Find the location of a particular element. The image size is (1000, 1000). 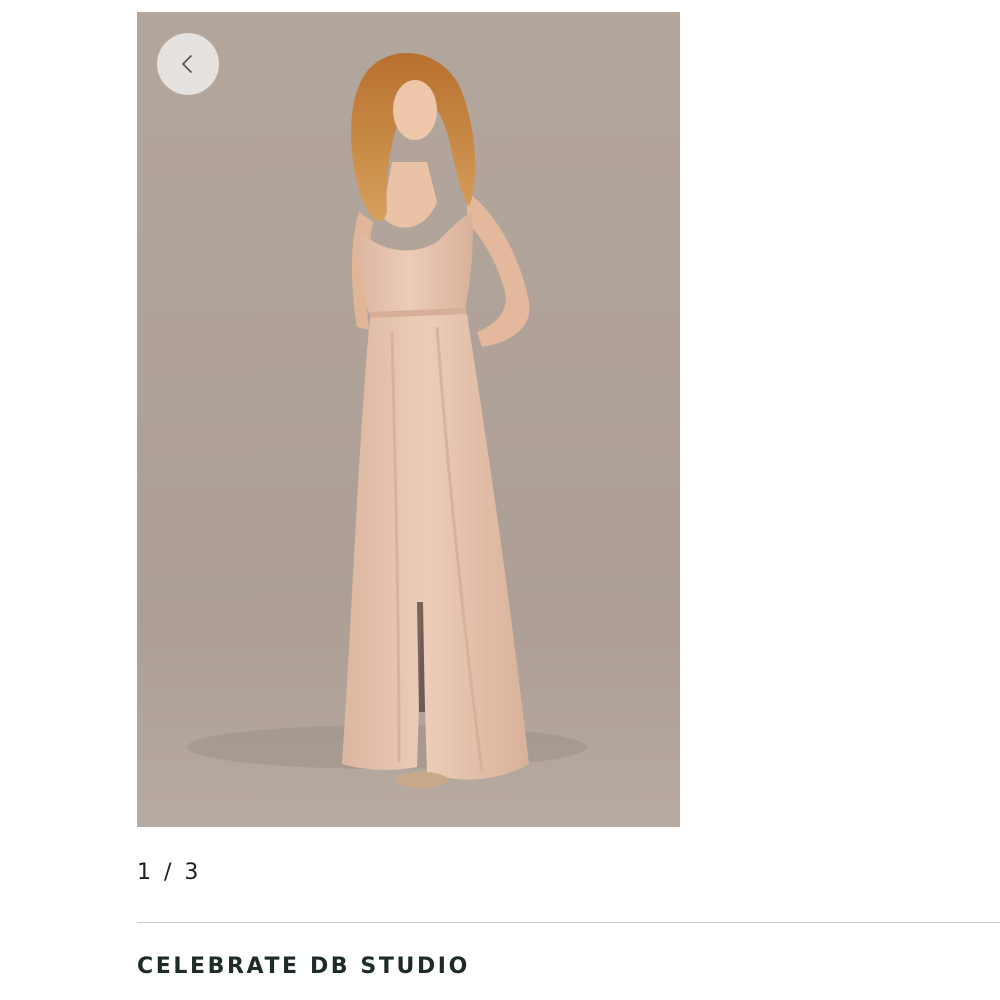

previous-image-button is located at coordinates (188, 64).